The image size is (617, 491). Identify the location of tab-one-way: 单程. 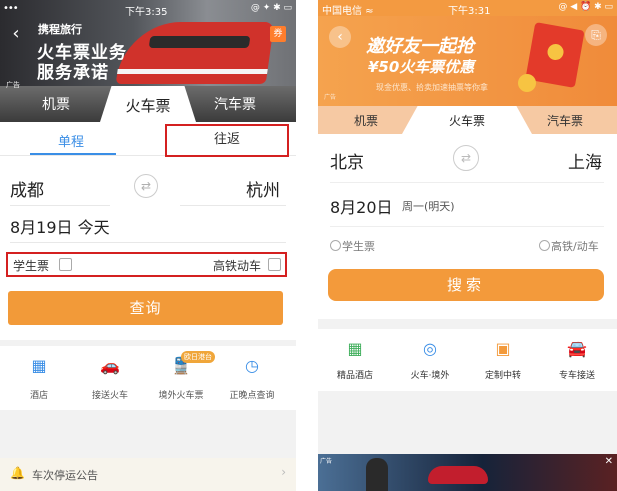
(71, 140).